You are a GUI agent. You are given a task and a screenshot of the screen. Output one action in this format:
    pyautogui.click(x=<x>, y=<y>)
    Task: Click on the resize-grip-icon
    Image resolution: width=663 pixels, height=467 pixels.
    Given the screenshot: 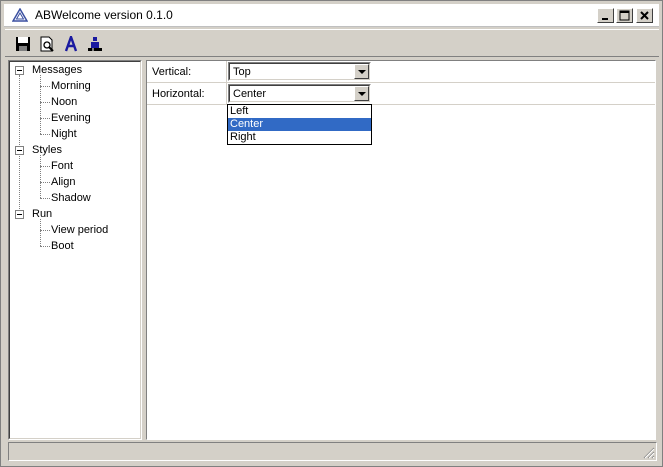 What is the action you would take?
    pyautogui.click(x=649, y=453)
    